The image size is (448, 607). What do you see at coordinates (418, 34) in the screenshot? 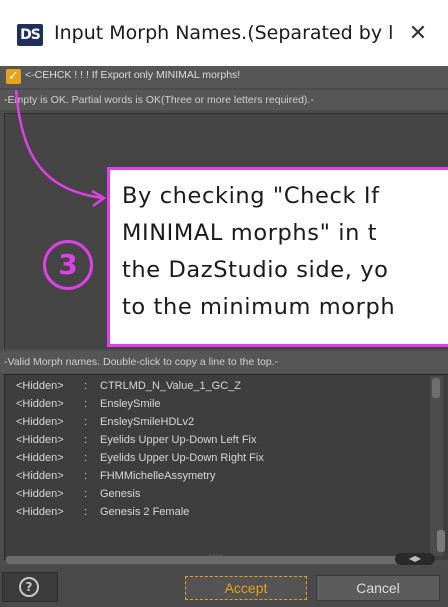
I see `close-icon: ✕` at bounding box center [418, 34].